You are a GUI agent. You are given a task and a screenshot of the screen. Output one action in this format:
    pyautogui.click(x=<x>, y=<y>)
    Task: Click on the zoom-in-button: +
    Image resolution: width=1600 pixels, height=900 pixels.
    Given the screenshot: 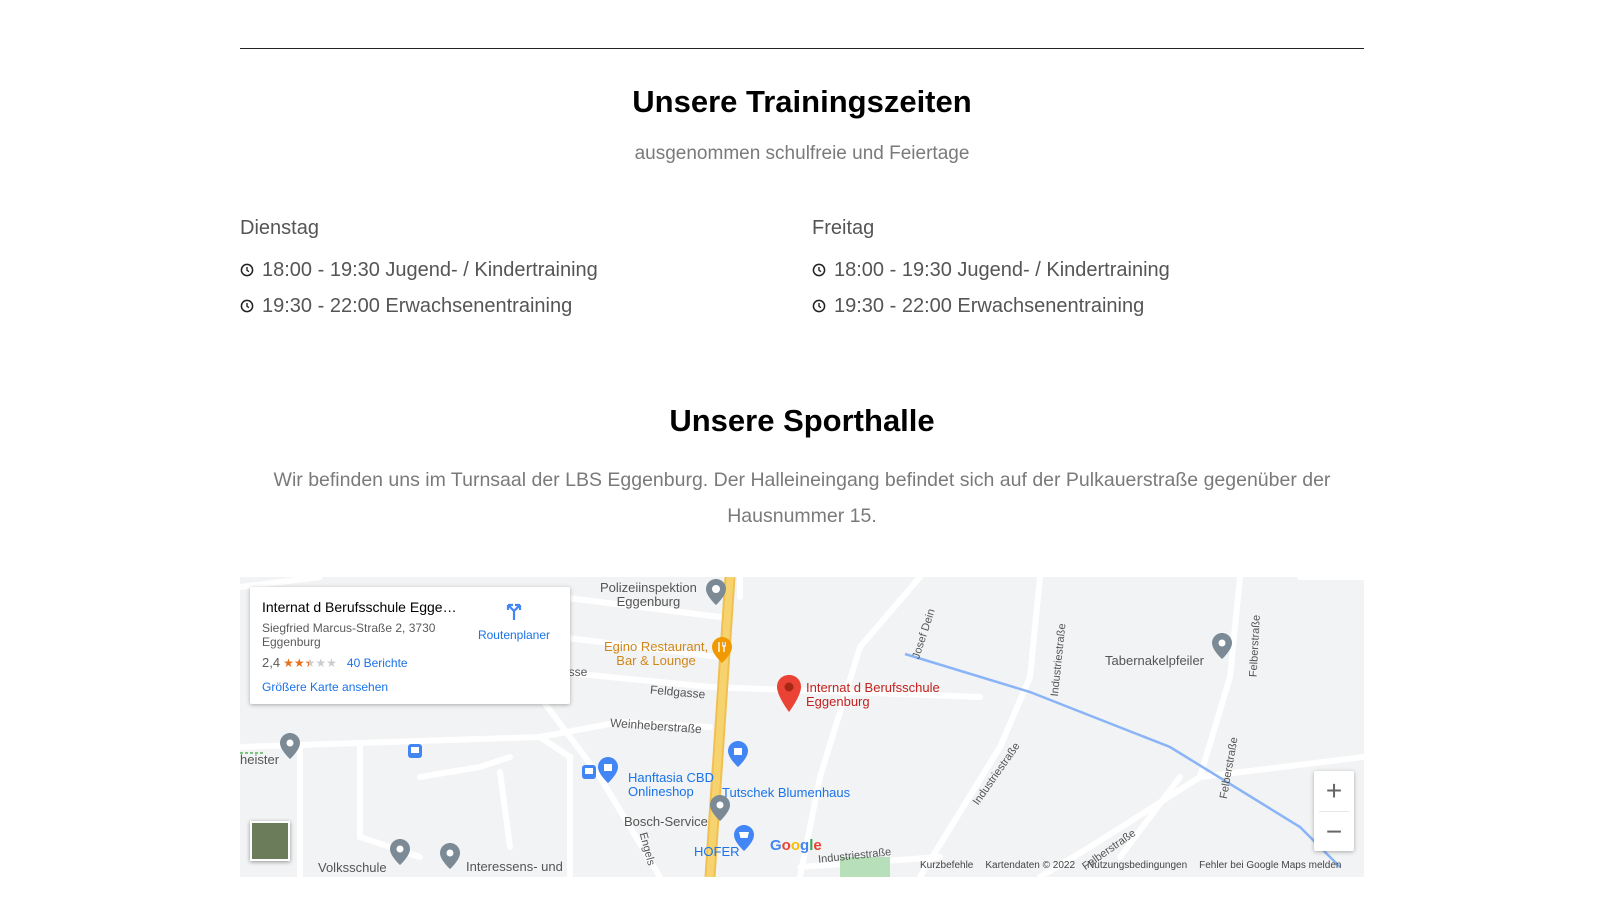 What is the action you would take?
    pyautogui.click(x=1334, y=791)
    